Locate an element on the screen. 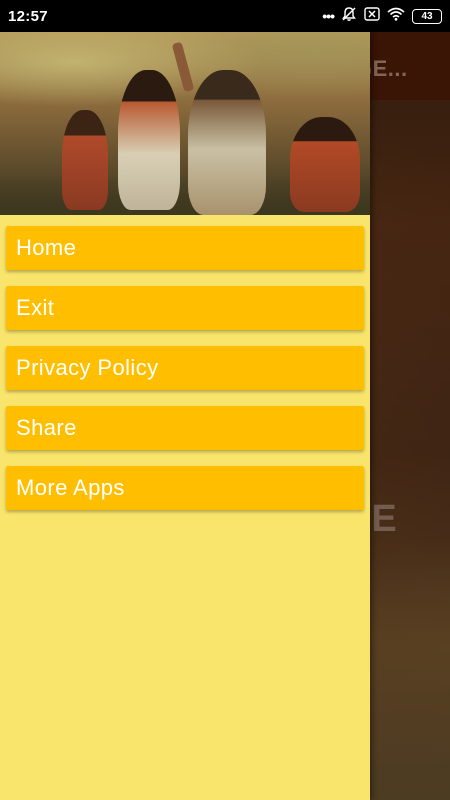  menu-item-share: Share is located at coordinates (185, 428).